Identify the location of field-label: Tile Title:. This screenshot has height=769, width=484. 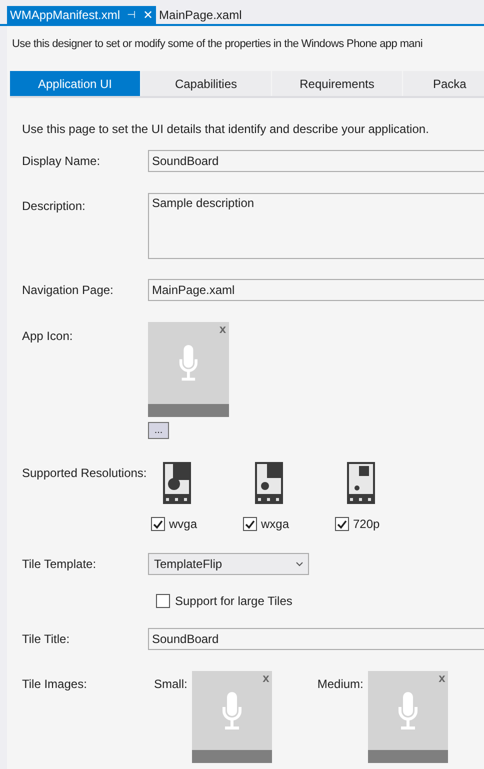
(46, 639).